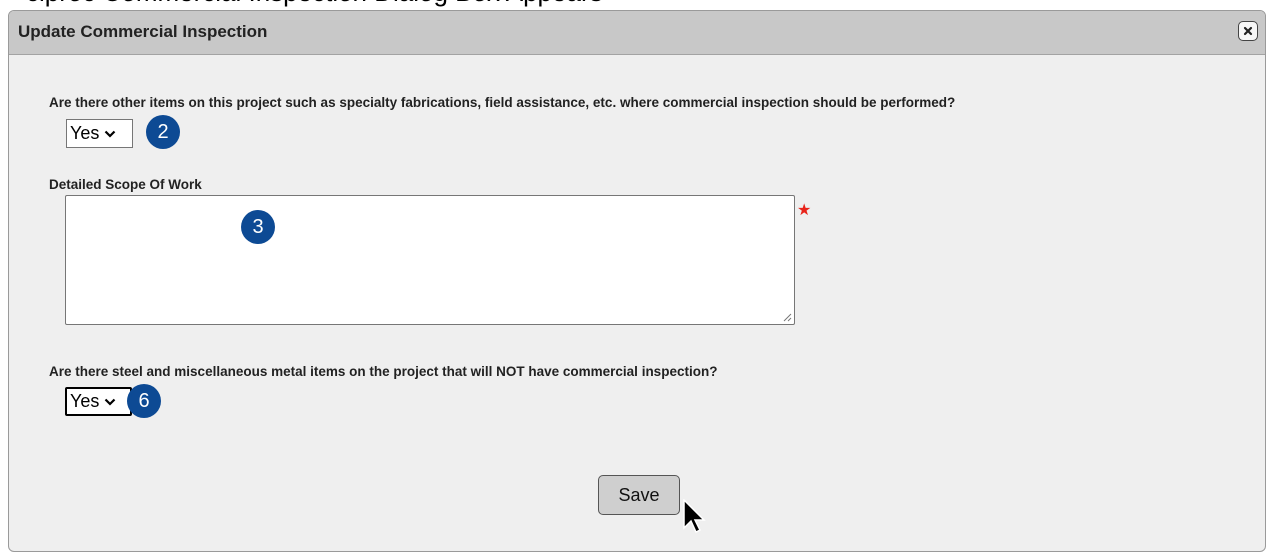  What do you see at coordinates (143, 31) in the screenshot?
I see `dialog-title: Update Commercial Inspection` at bounding box center [143, 31].